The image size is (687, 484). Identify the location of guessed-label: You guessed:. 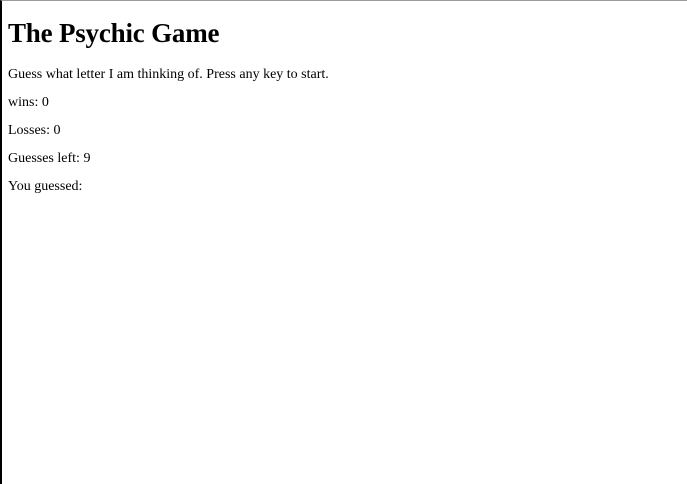
(45, 186).